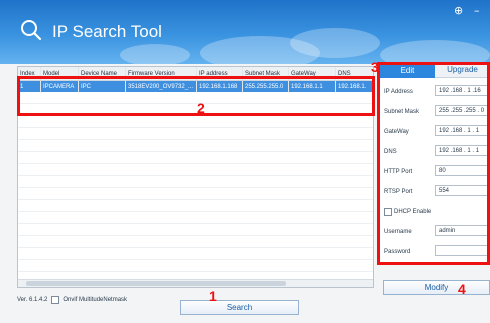  What do you see at coordinates (462, 289) in the screenshot?
I see `callout-number-4: 4` at bounding box center [462, 289].